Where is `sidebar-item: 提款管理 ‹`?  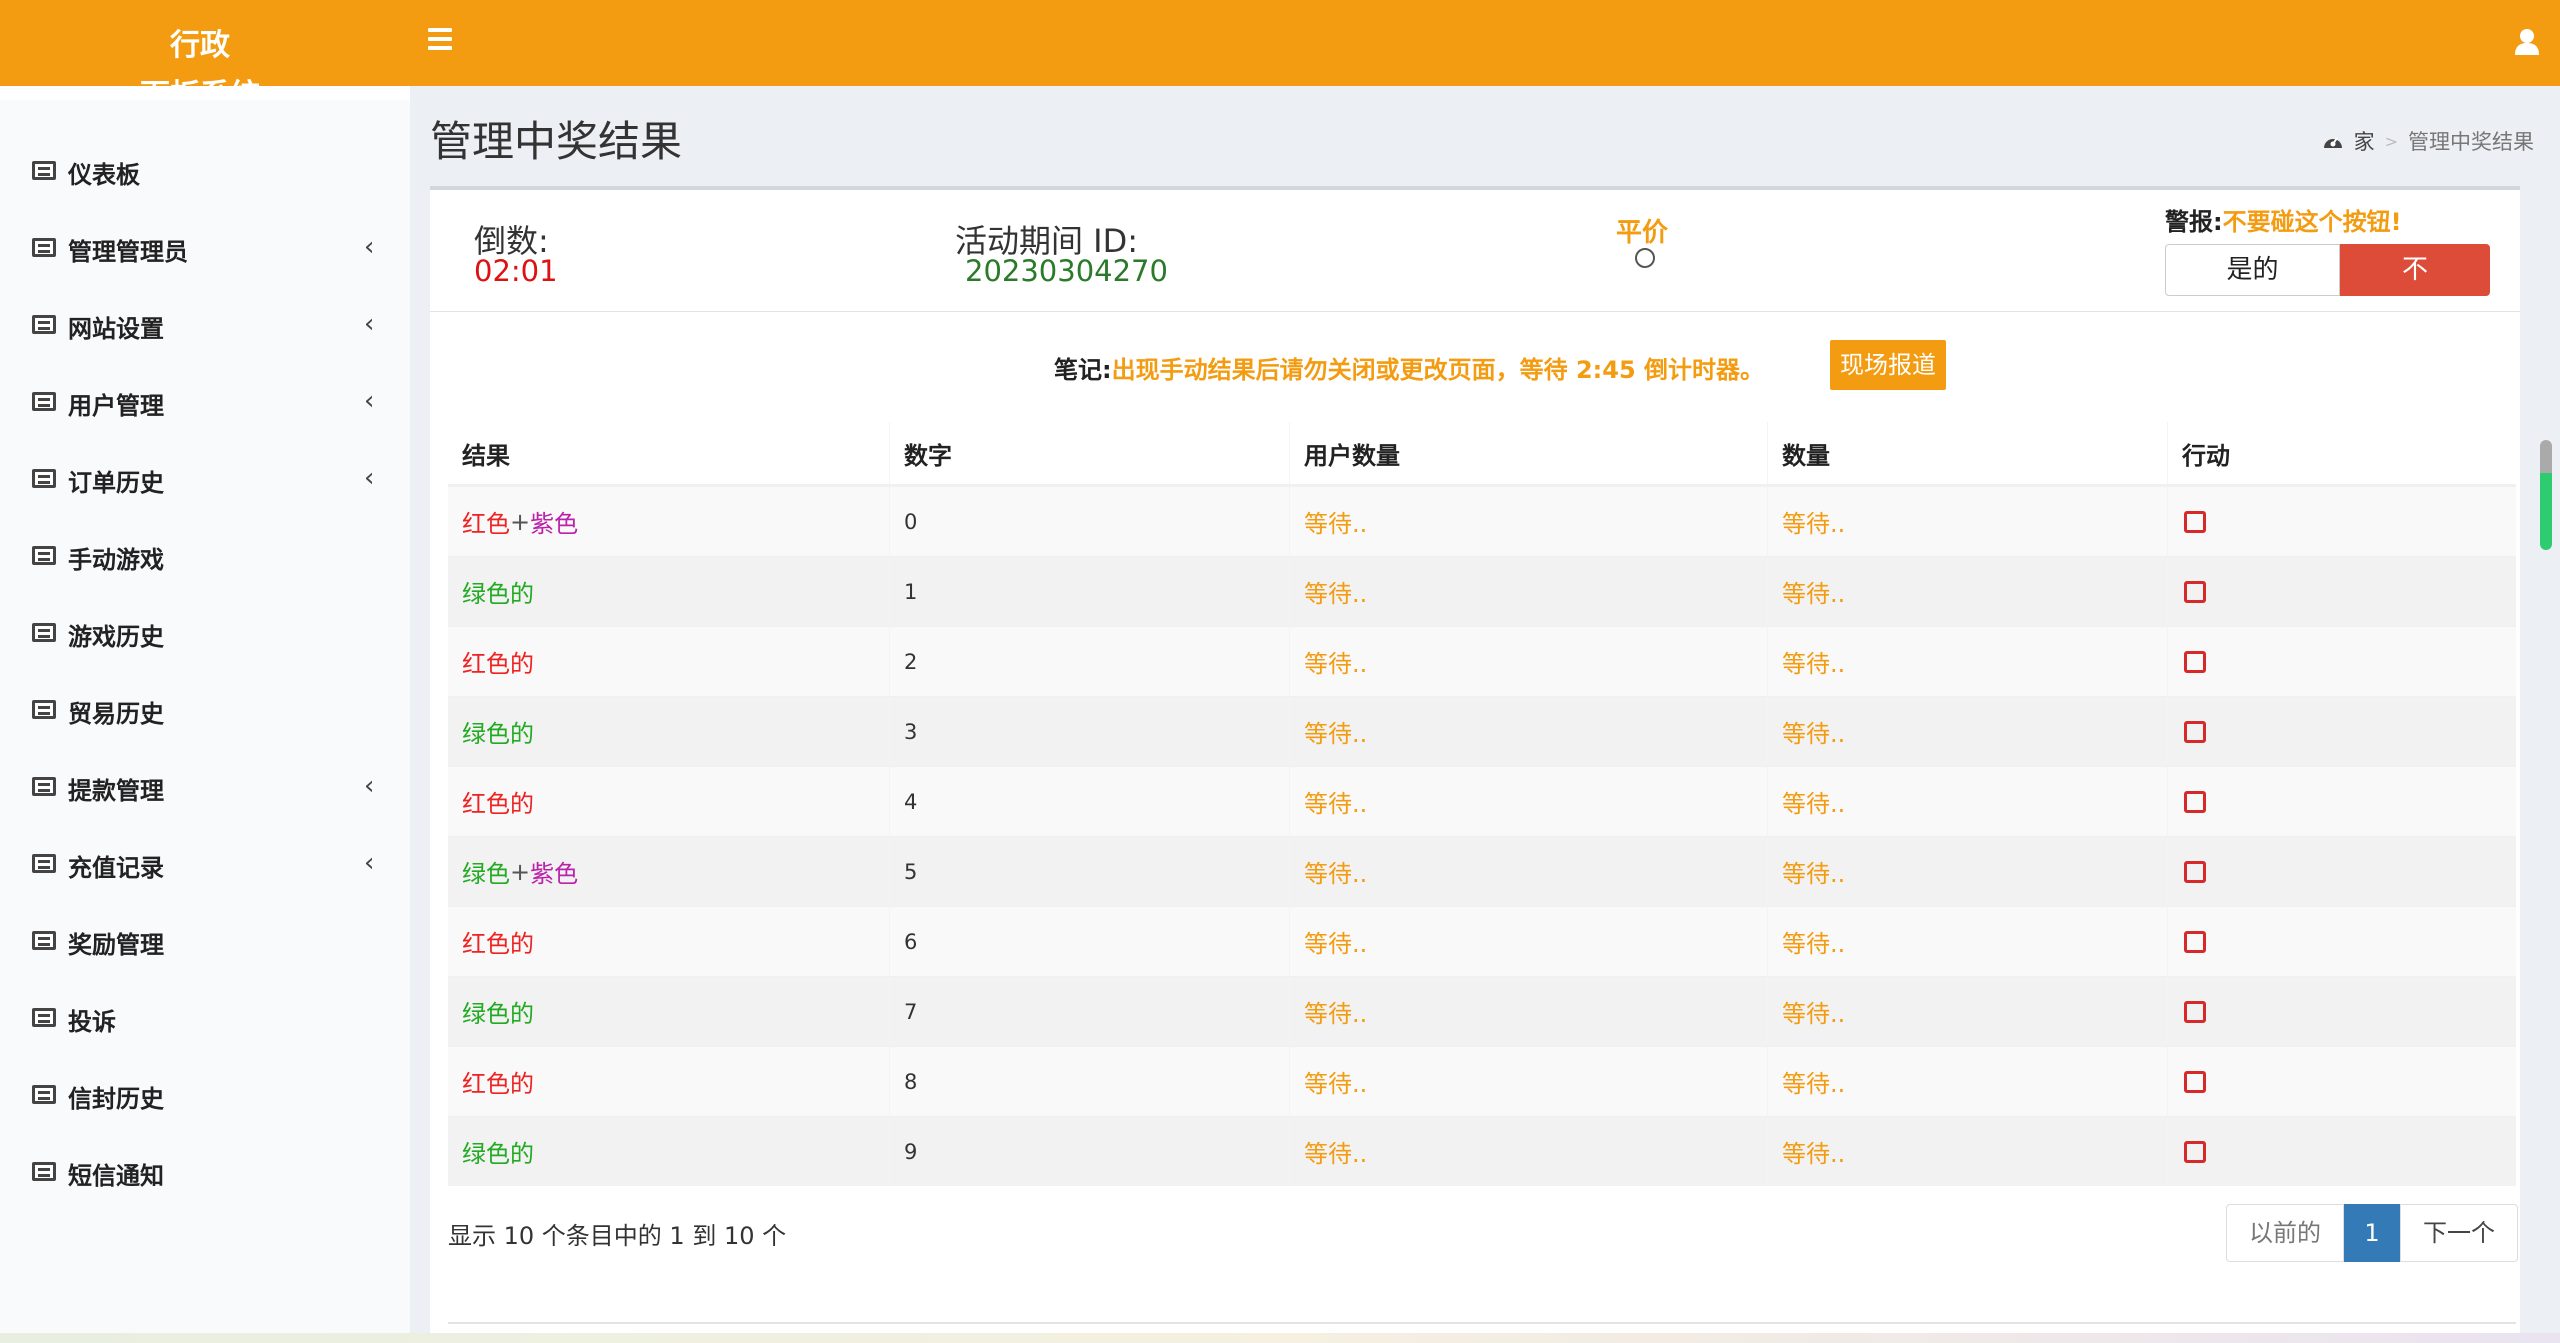 sidebar-item: 提款管理 ‹ is located at coordinates (205, 785).